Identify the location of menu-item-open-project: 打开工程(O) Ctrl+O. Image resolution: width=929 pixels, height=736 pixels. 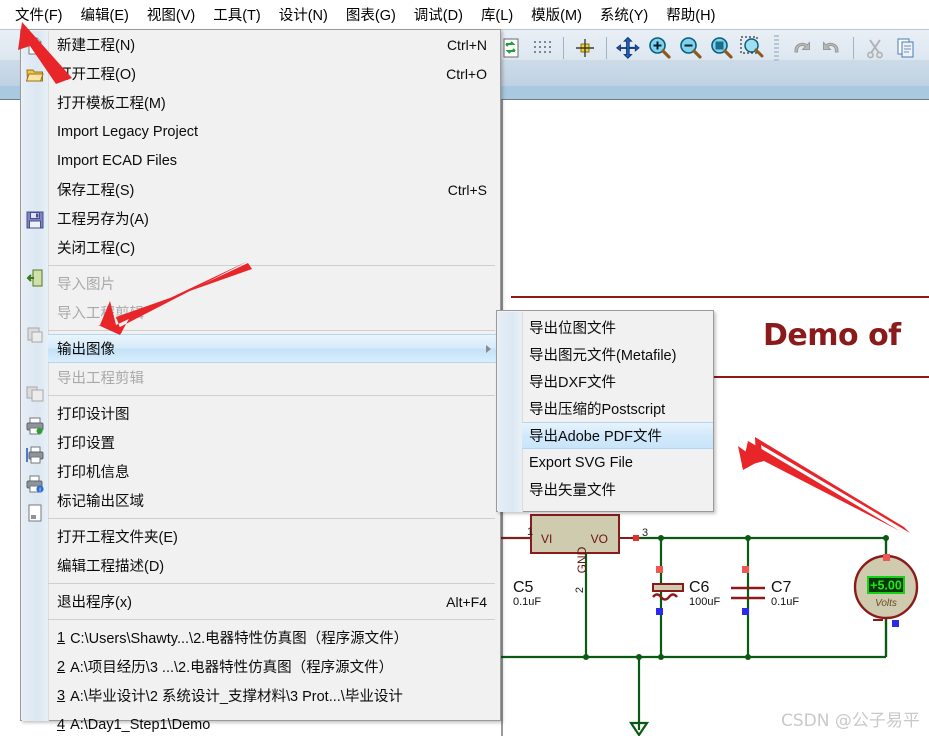
(274, 73).